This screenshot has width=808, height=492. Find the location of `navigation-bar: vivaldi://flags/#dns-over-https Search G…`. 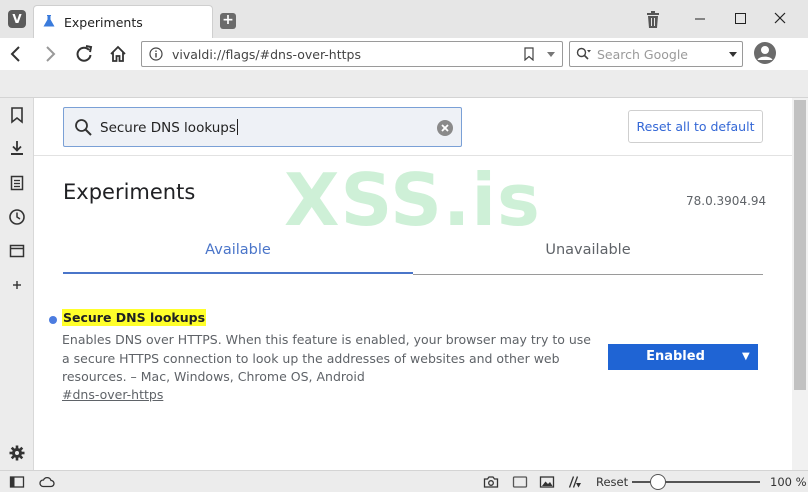

navigation-bar: vivaldi://flags/#dns-over-https Search G… is located at coordinates (404, 54).